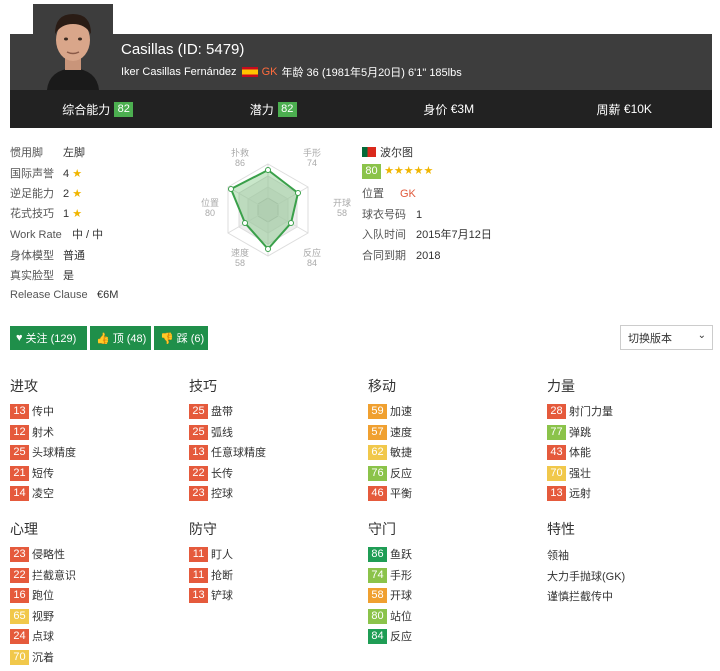 The image size is (720, 671). I want to click on radar-label-handling: 手形, so click(312, 152).